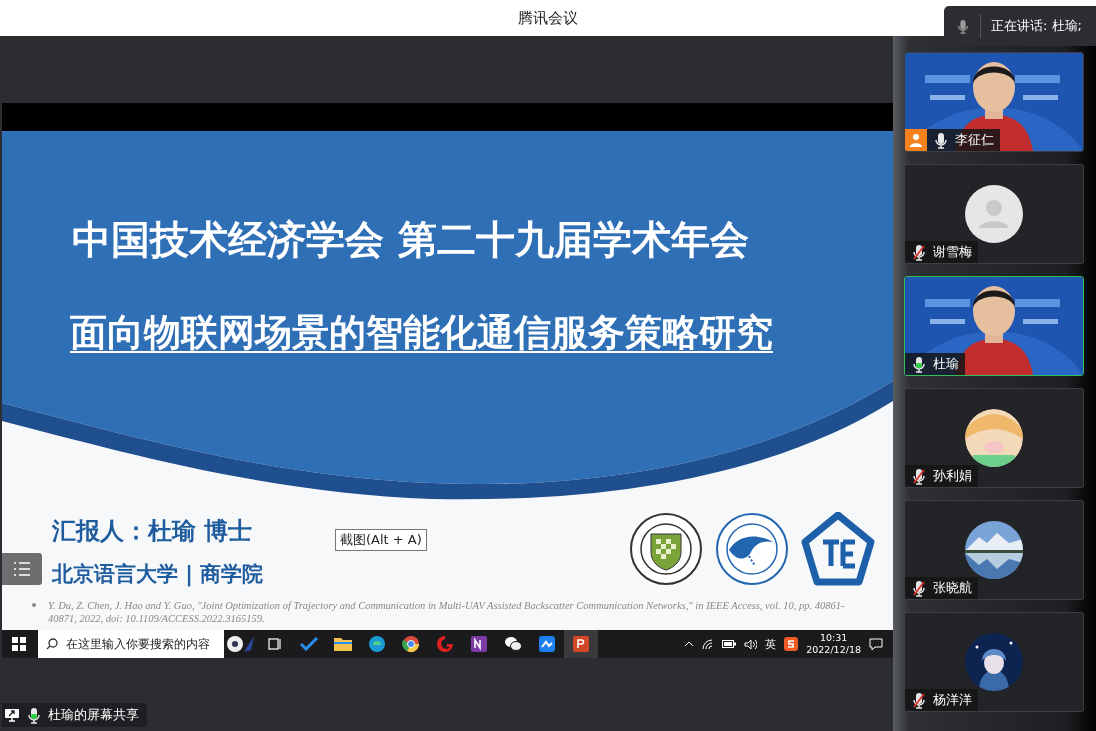  I want to click on speaking-label: 正在讲话: 杜瑜;, so click(1036, 26).